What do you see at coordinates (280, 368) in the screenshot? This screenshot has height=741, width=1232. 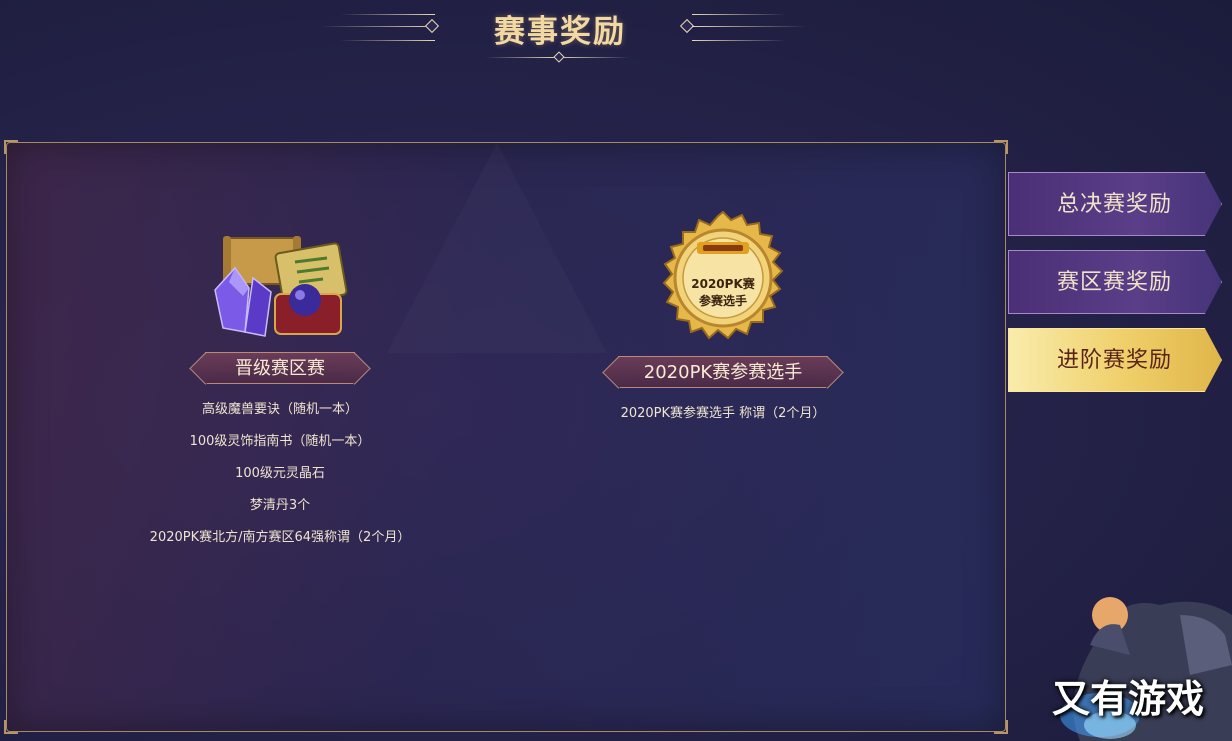 I see `reward-name-plate: 晋级赛区赛` at bounding box center [280, 368].